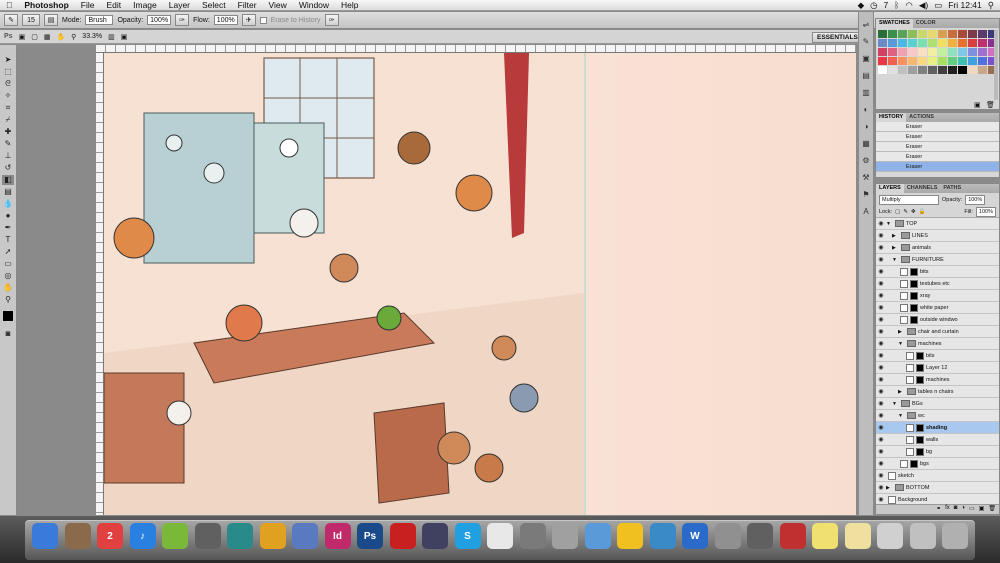  What do you see at coordinates (938, 5) in the screenshot?
I see `battery-icon: ▭` at bounding box center [938, 5].